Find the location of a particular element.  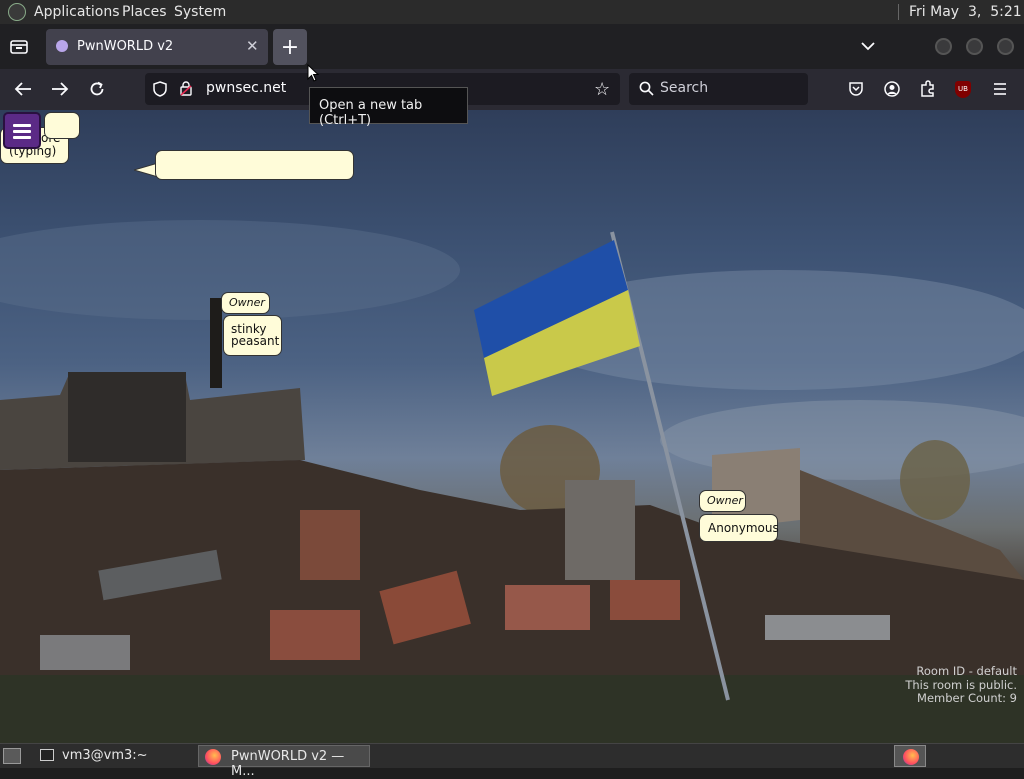

menu-toggle-button is located at coordinates (22, 130).